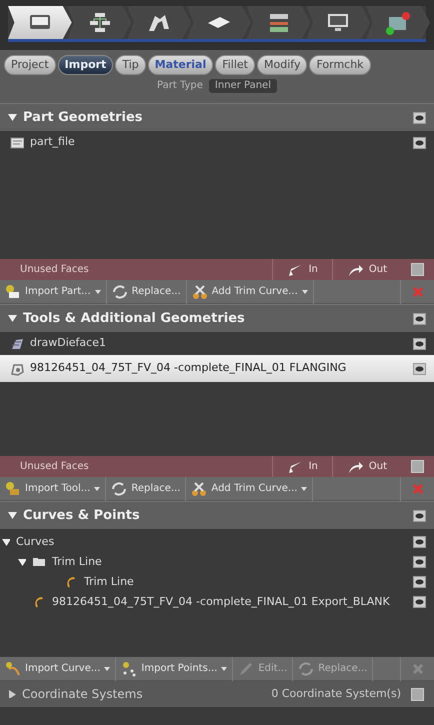  What do you see at coordinates (35, 542) in the screenshot?
I see `tree-item: Curves` at bounding box center [35, 542].